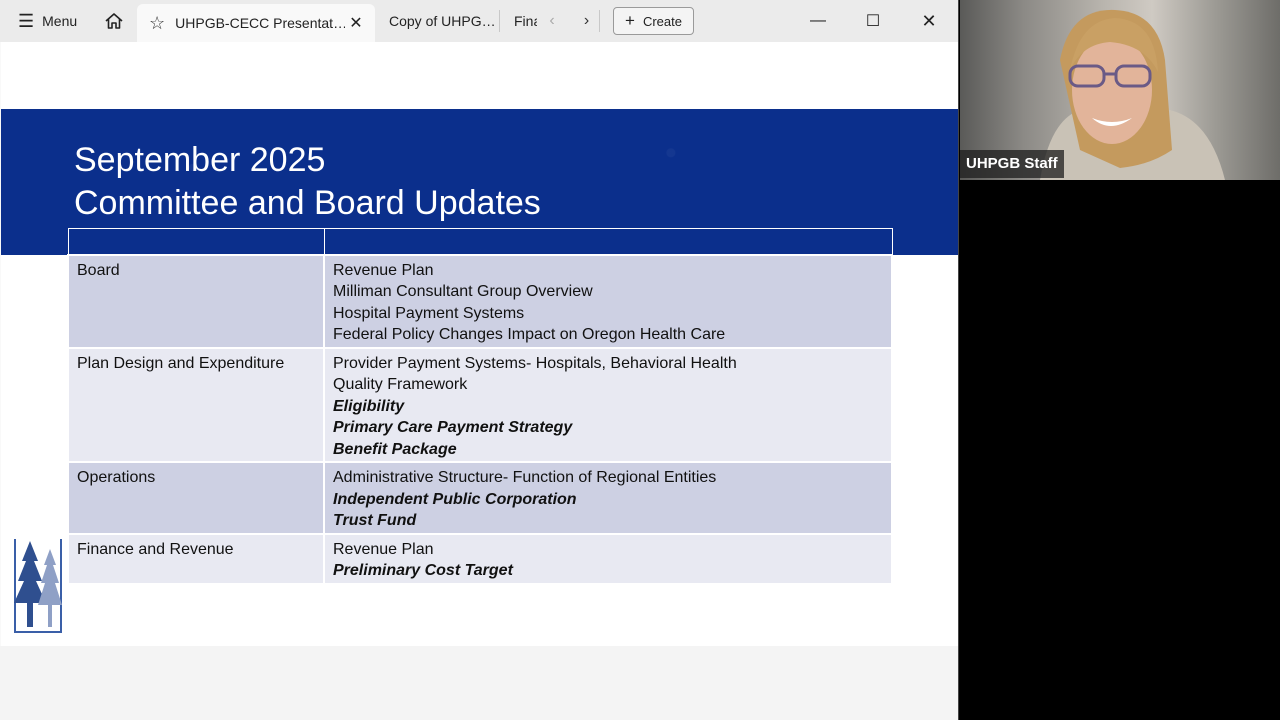 This screenshot has height=720, width=1280. I want to click on star-icon: ☆, so click(157, 23).